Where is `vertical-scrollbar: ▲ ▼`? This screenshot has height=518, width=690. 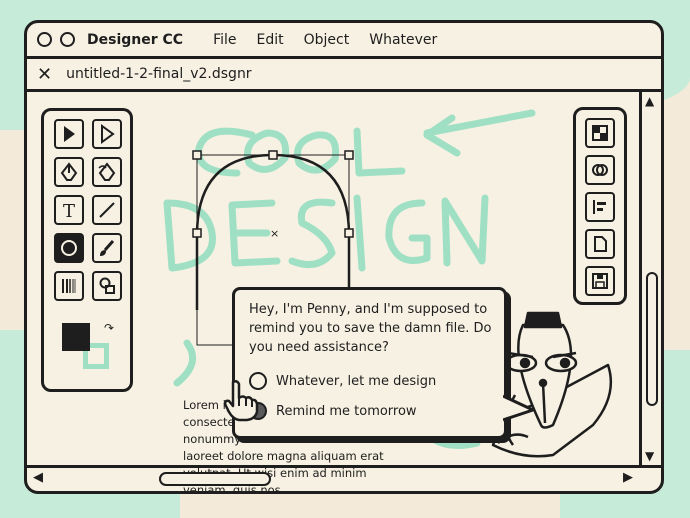 vertical-scrollbar: ▲ ▼ is located at coordinates (650, 278).